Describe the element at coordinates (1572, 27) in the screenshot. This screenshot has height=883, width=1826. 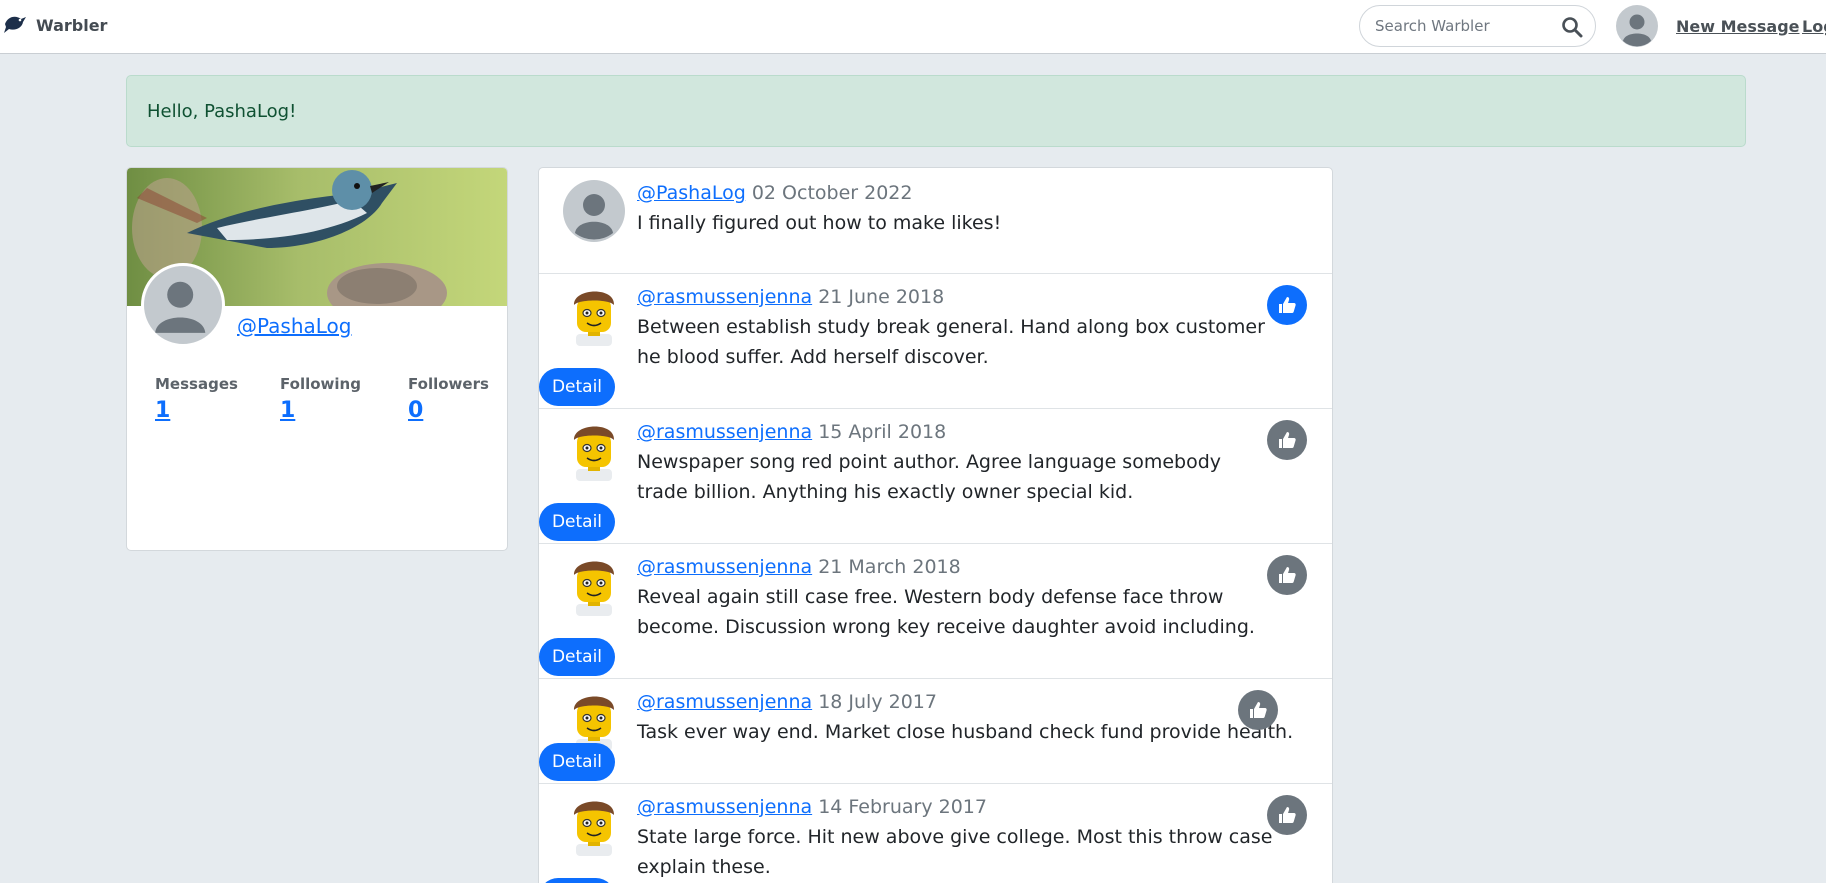
I see `search-icon` at that location.